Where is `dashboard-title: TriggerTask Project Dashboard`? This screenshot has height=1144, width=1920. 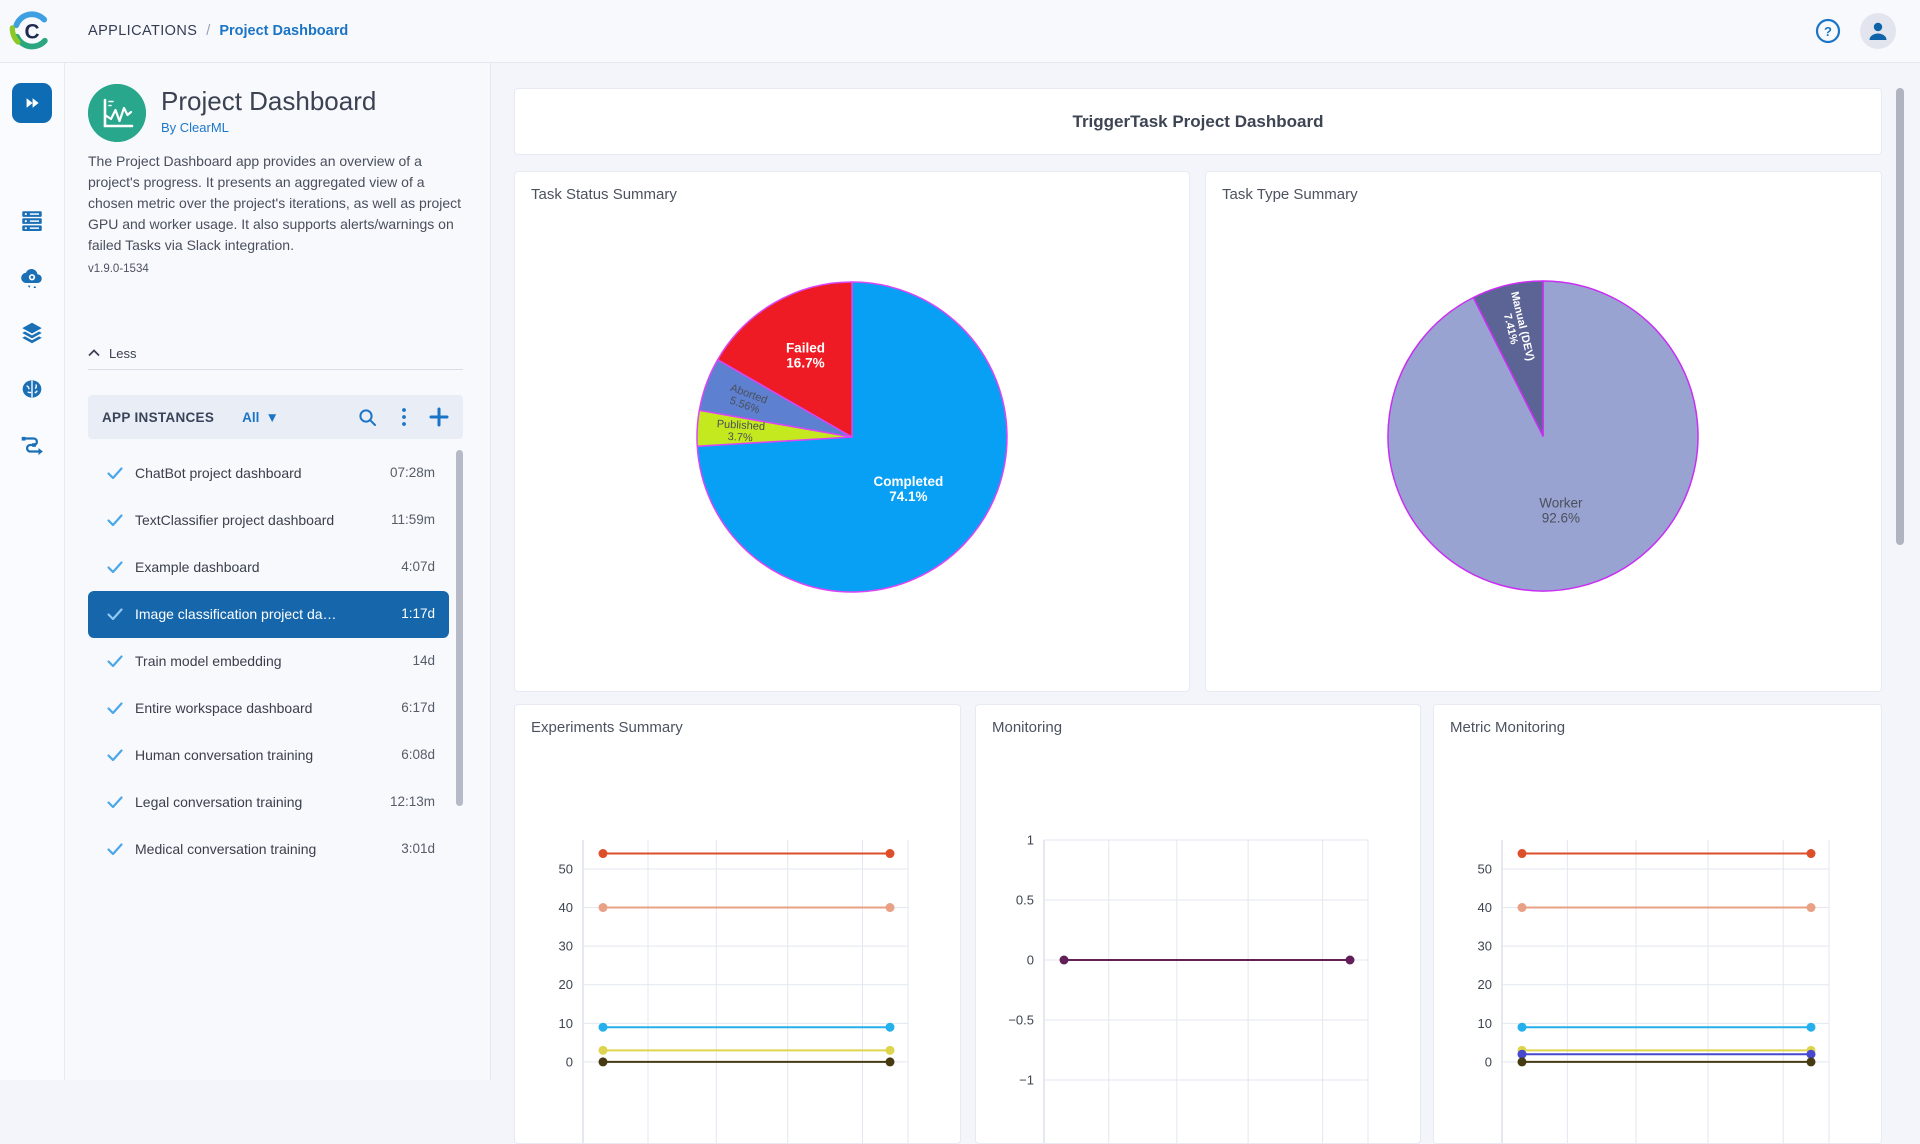 dashboard-title: TriggerTask Project Dashboard is located at coordinates (1198, 121).